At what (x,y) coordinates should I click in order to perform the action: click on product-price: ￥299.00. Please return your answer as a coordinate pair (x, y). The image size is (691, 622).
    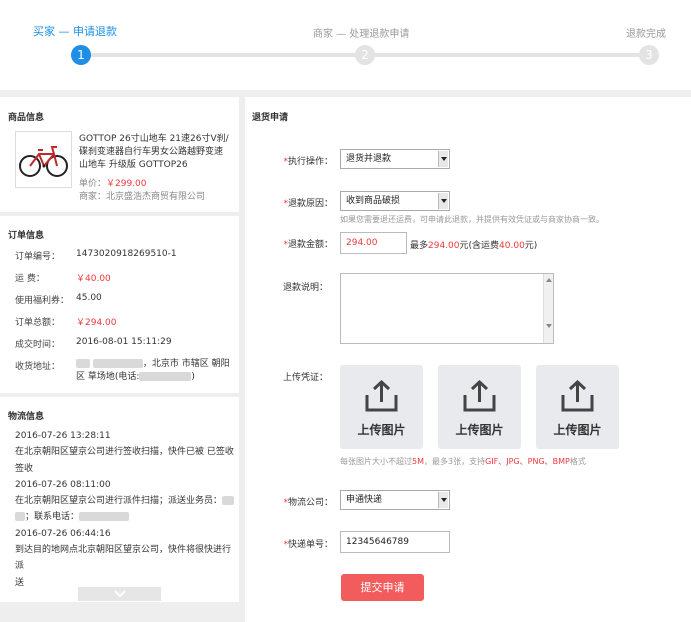
    Looking at the image, I should click on (126, 184).